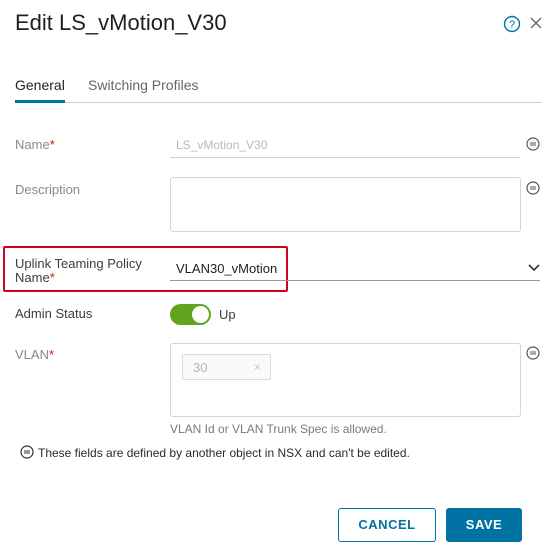  I want to click on vlan-chip: 30 ×, so click(226, 367).